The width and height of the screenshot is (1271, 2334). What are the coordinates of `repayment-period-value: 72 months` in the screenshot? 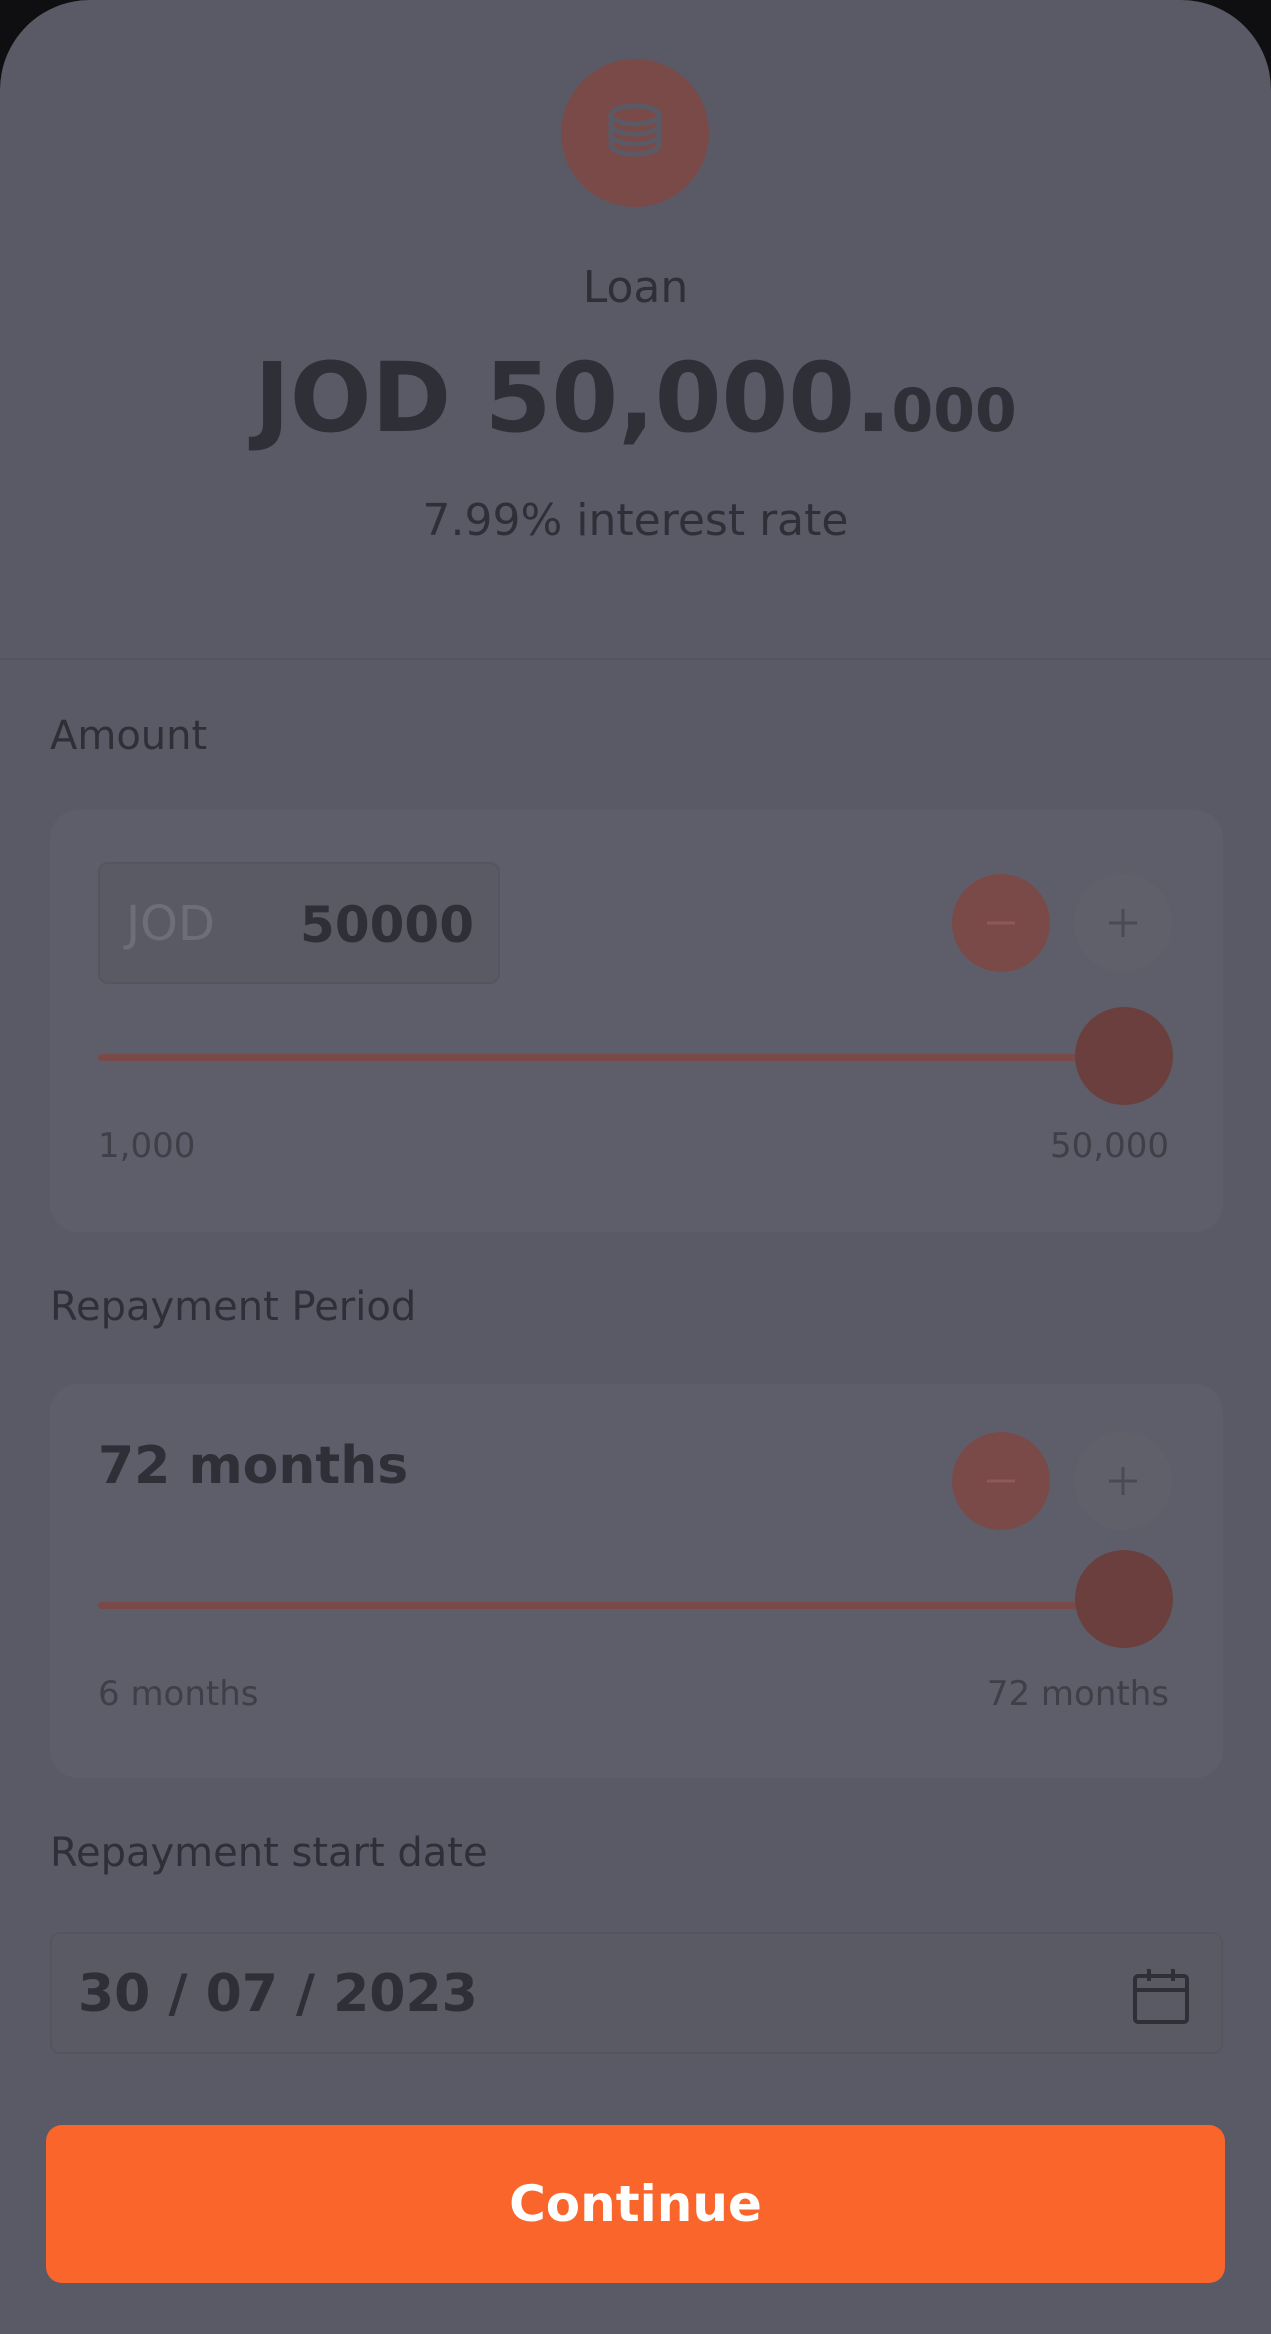 It's located at (253, 1466).